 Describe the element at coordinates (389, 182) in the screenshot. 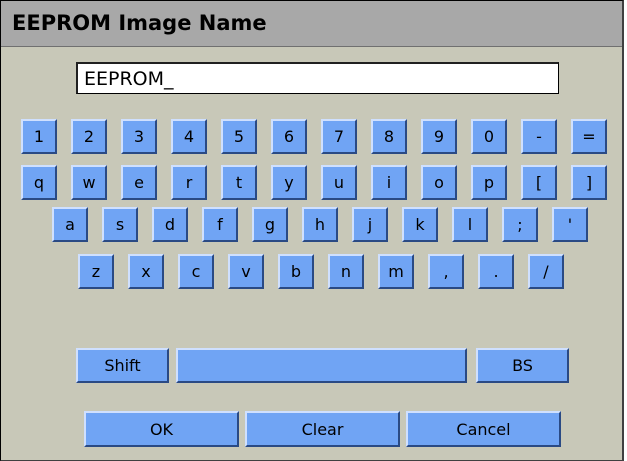

I see `key-i: i` at that location.